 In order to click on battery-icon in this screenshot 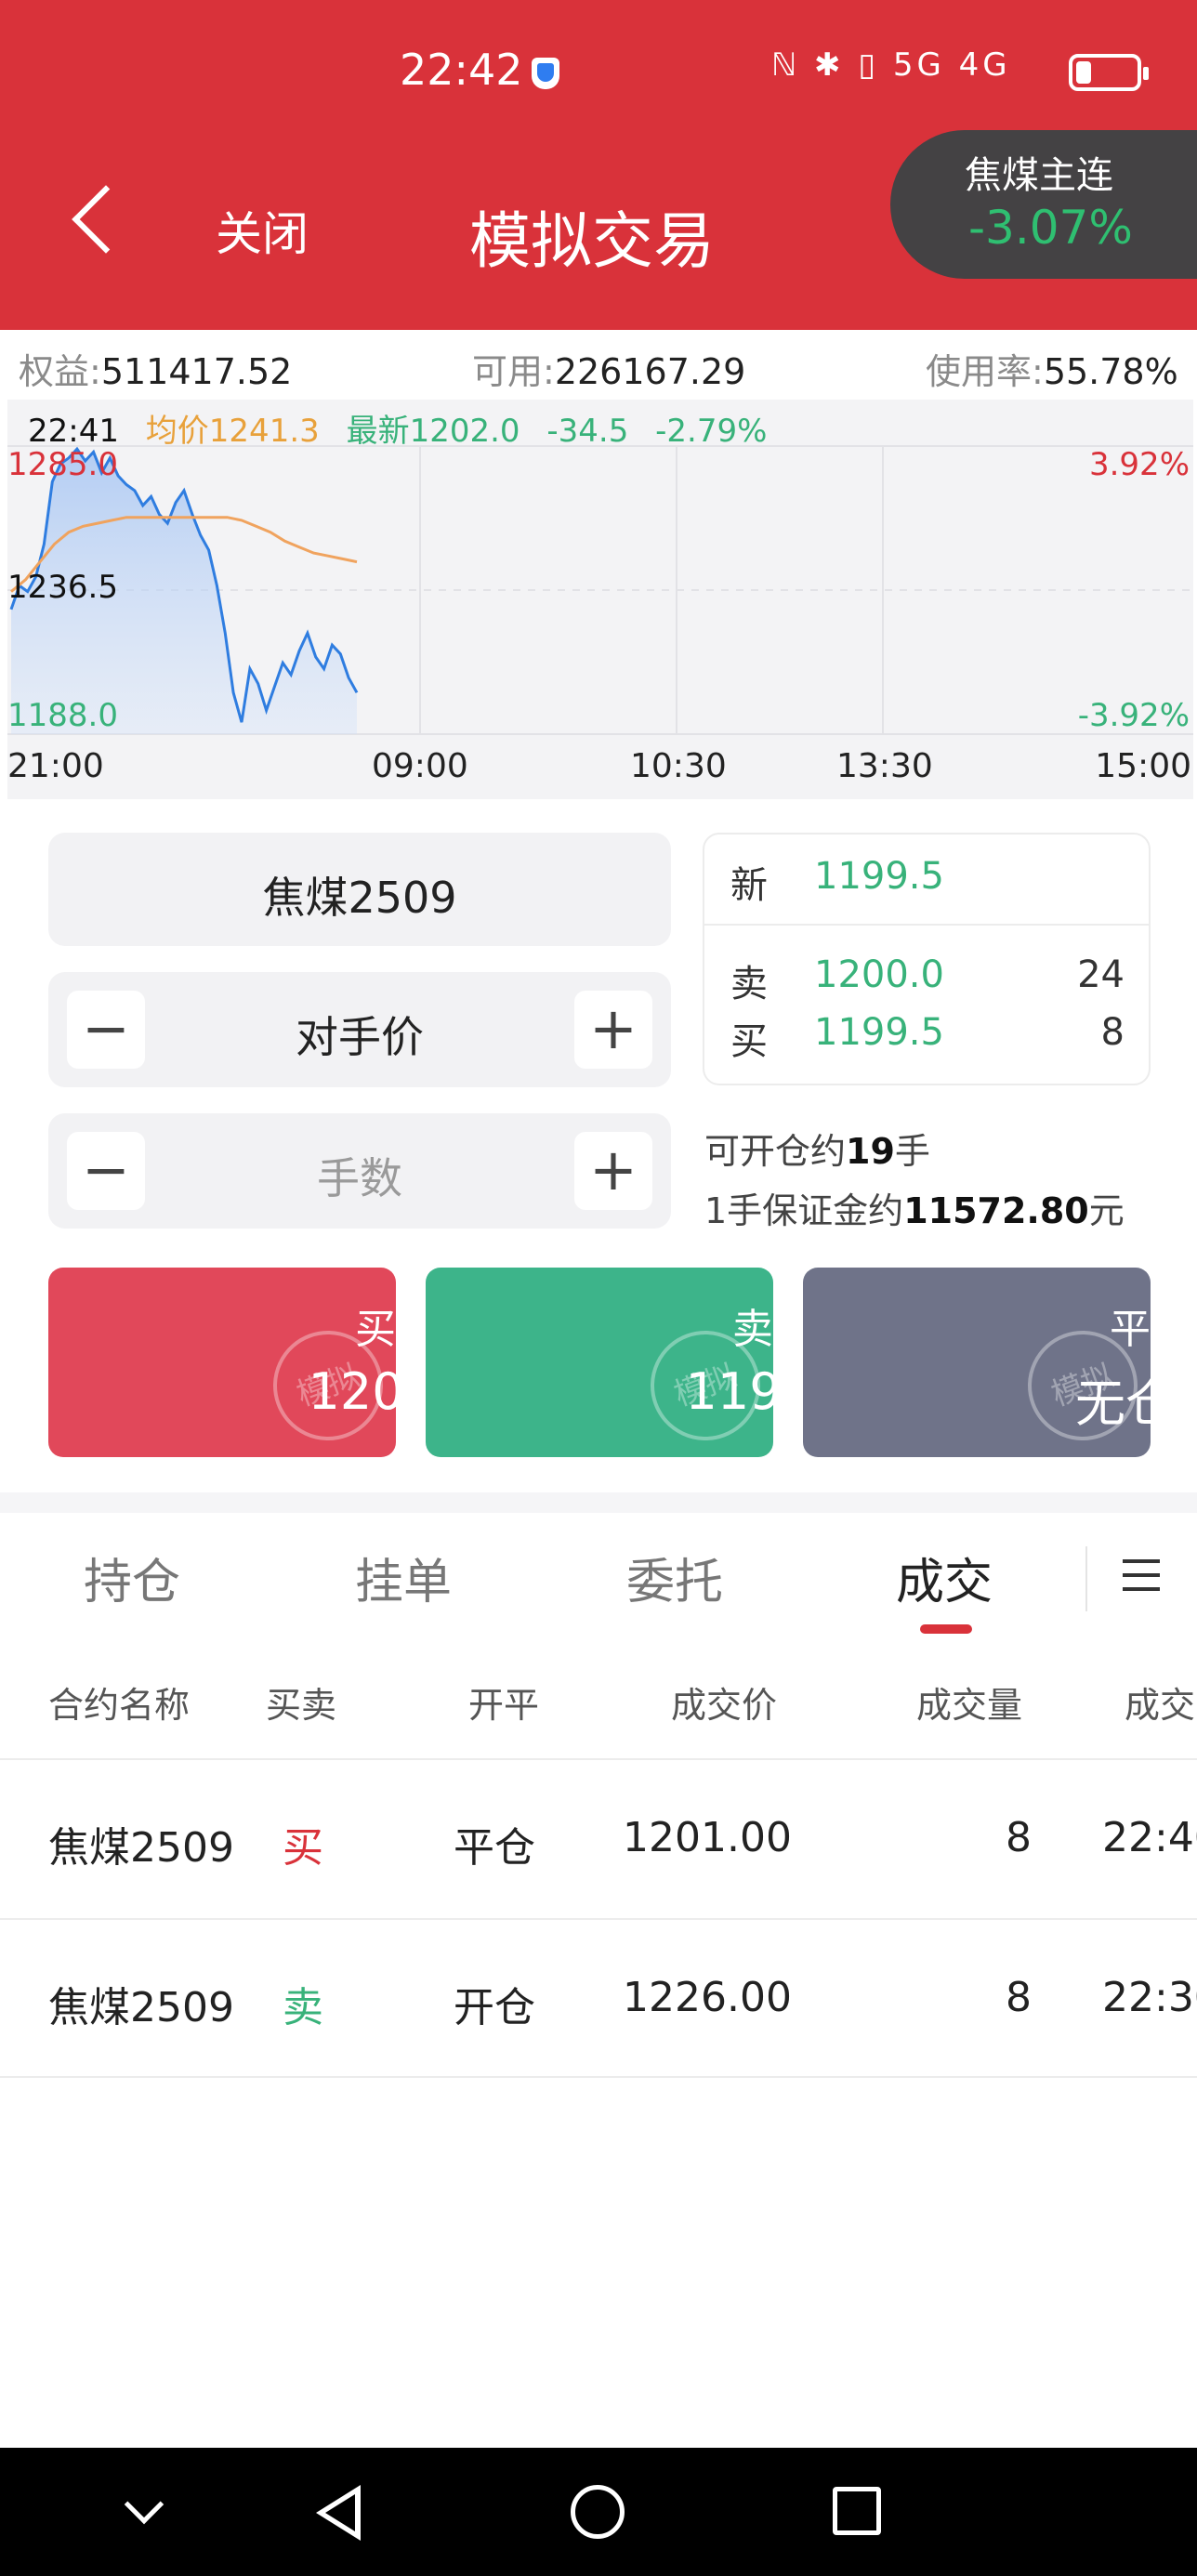, I will do `click(1109, 72)`.